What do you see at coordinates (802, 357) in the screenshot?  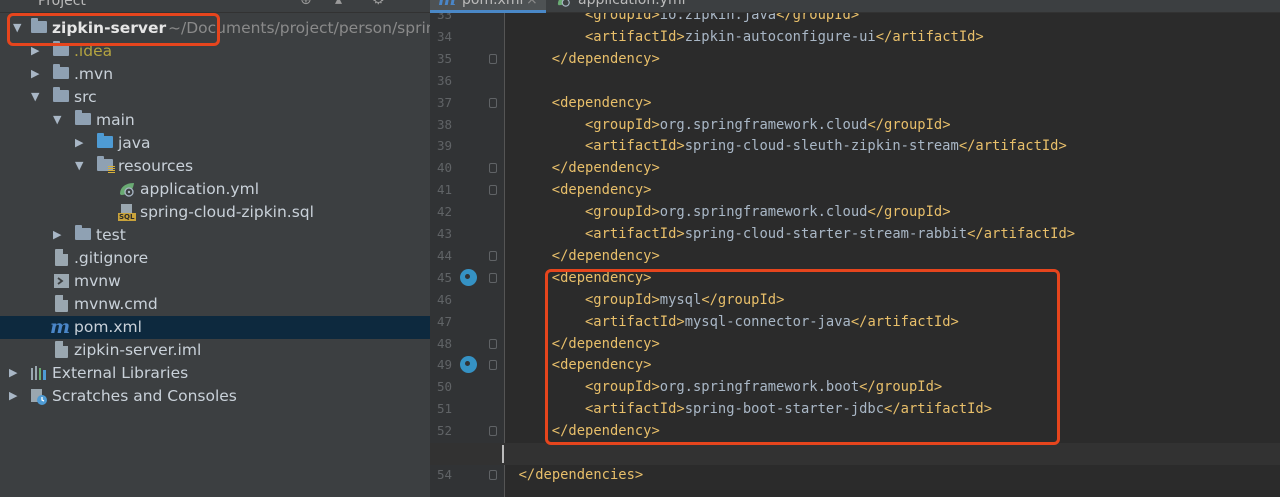 I see `highlight-box-dependencies` at bounding box center [802, 357].